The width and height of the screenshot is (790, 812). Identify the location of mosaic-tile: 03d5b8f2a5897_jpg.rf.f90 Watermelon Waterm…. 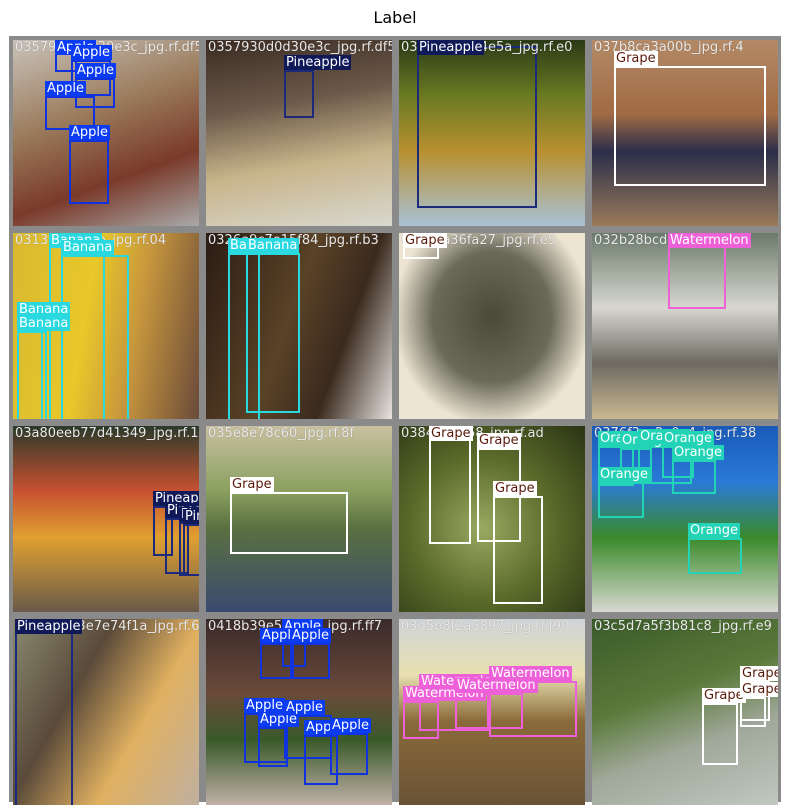
(492, 712).